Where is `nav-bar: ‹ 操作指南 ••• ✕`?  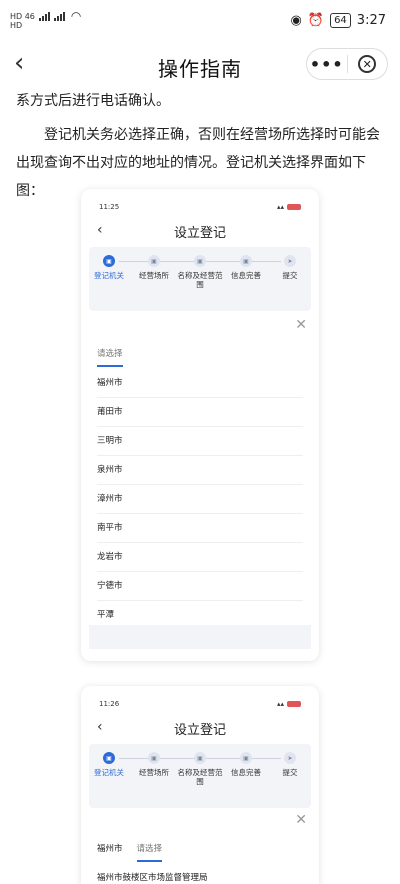
nav-bar: ‹ 操作指南 ••• ✕ is located at coordinates (200, 65).